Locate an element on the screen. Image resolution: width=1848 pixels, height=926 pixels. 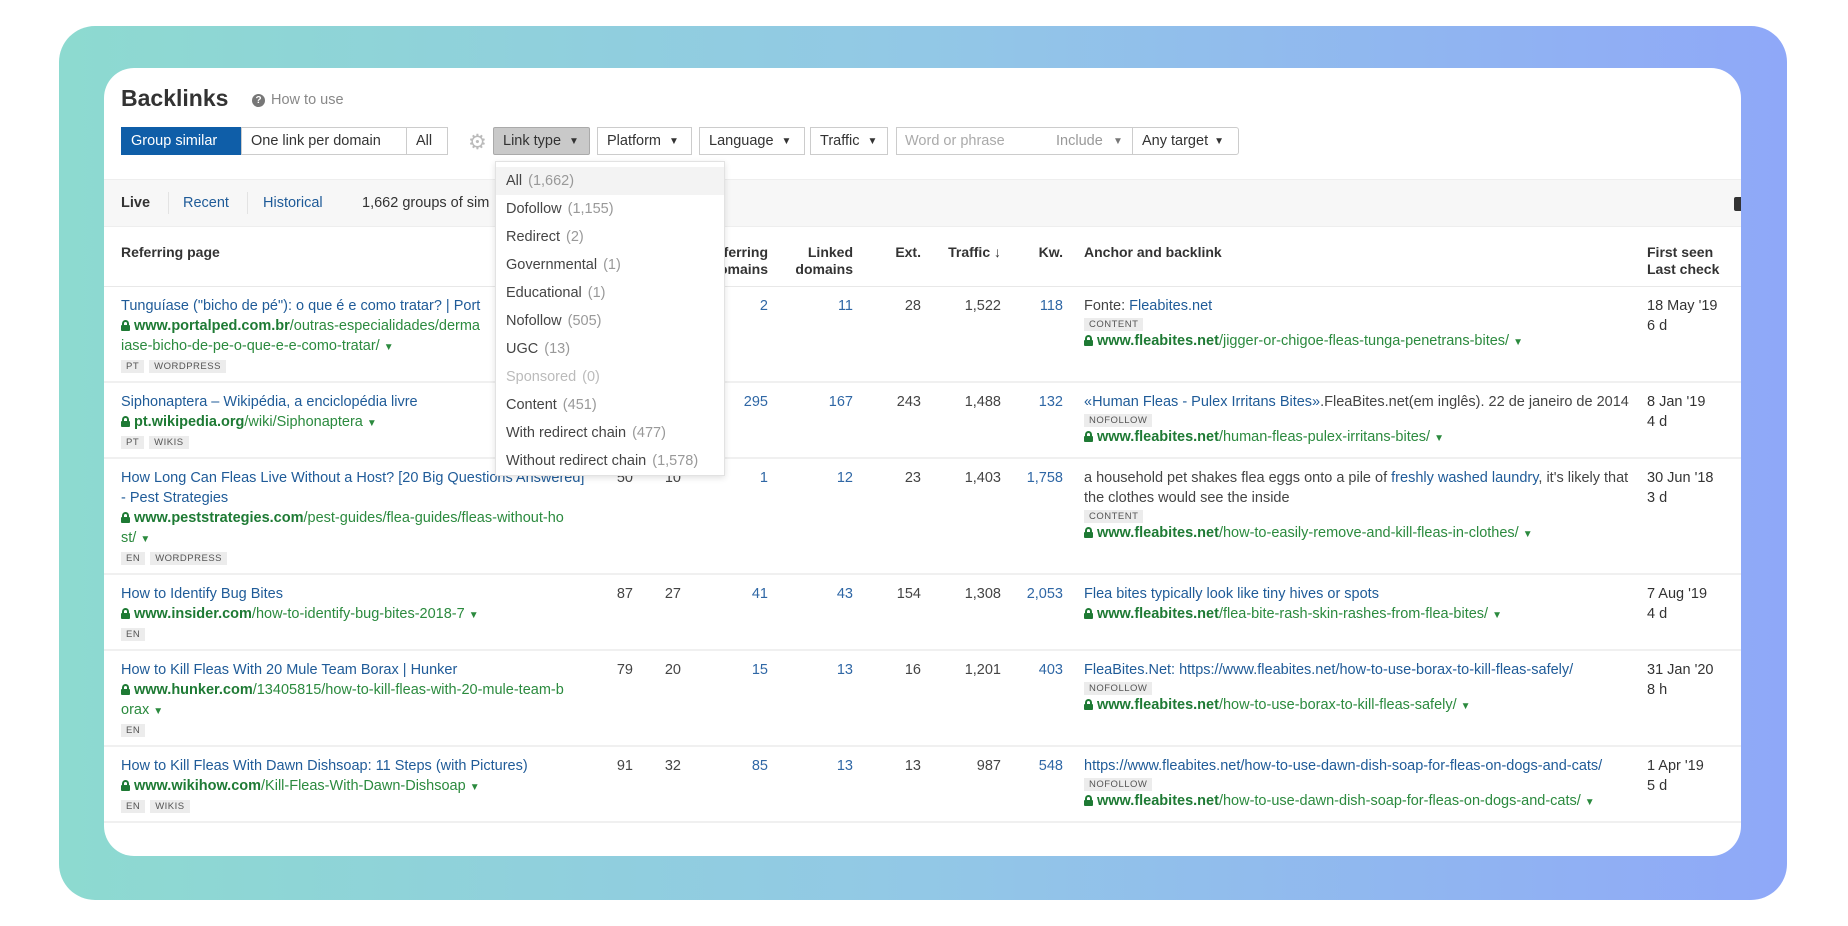
linked-domains-value: 11 is located at coordinates (810, 334).